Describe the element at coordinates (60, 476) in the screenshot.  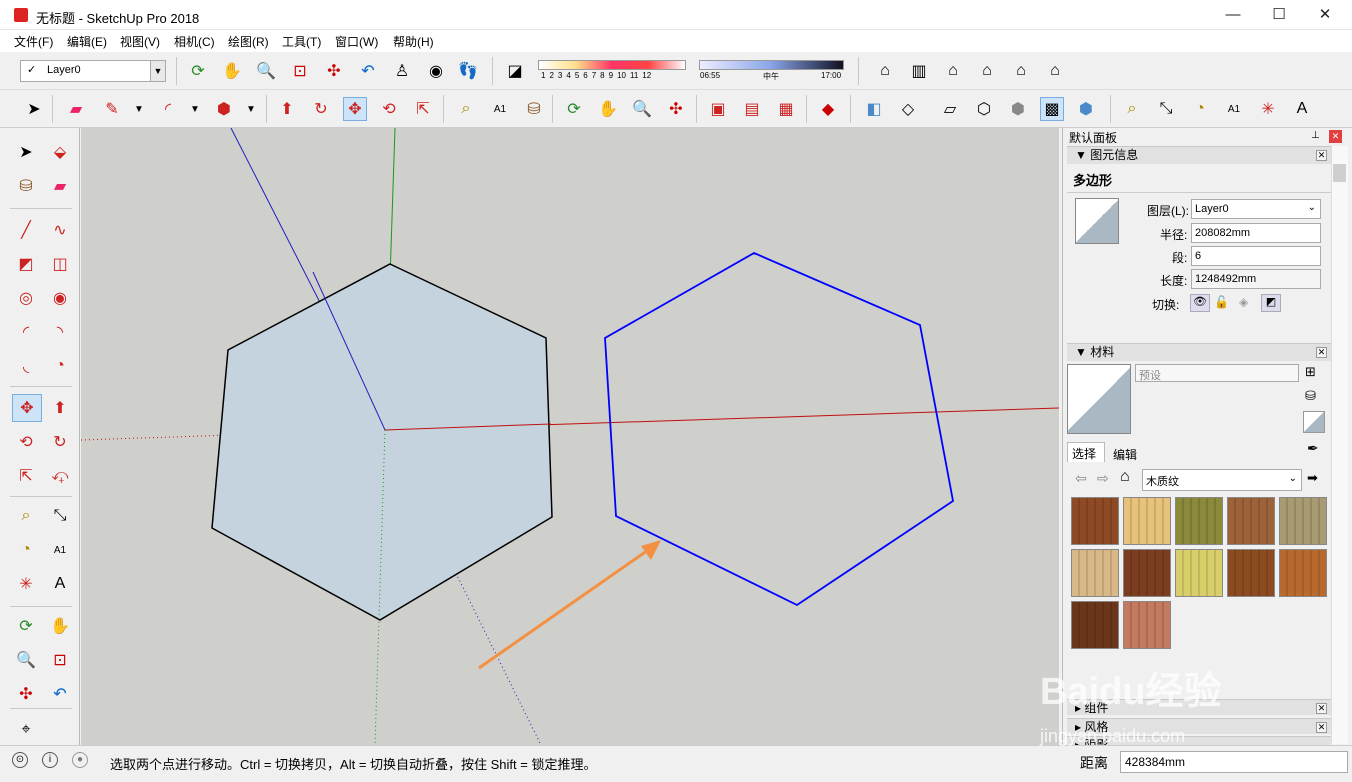
I see `offset-icon: ⤽` at that location.